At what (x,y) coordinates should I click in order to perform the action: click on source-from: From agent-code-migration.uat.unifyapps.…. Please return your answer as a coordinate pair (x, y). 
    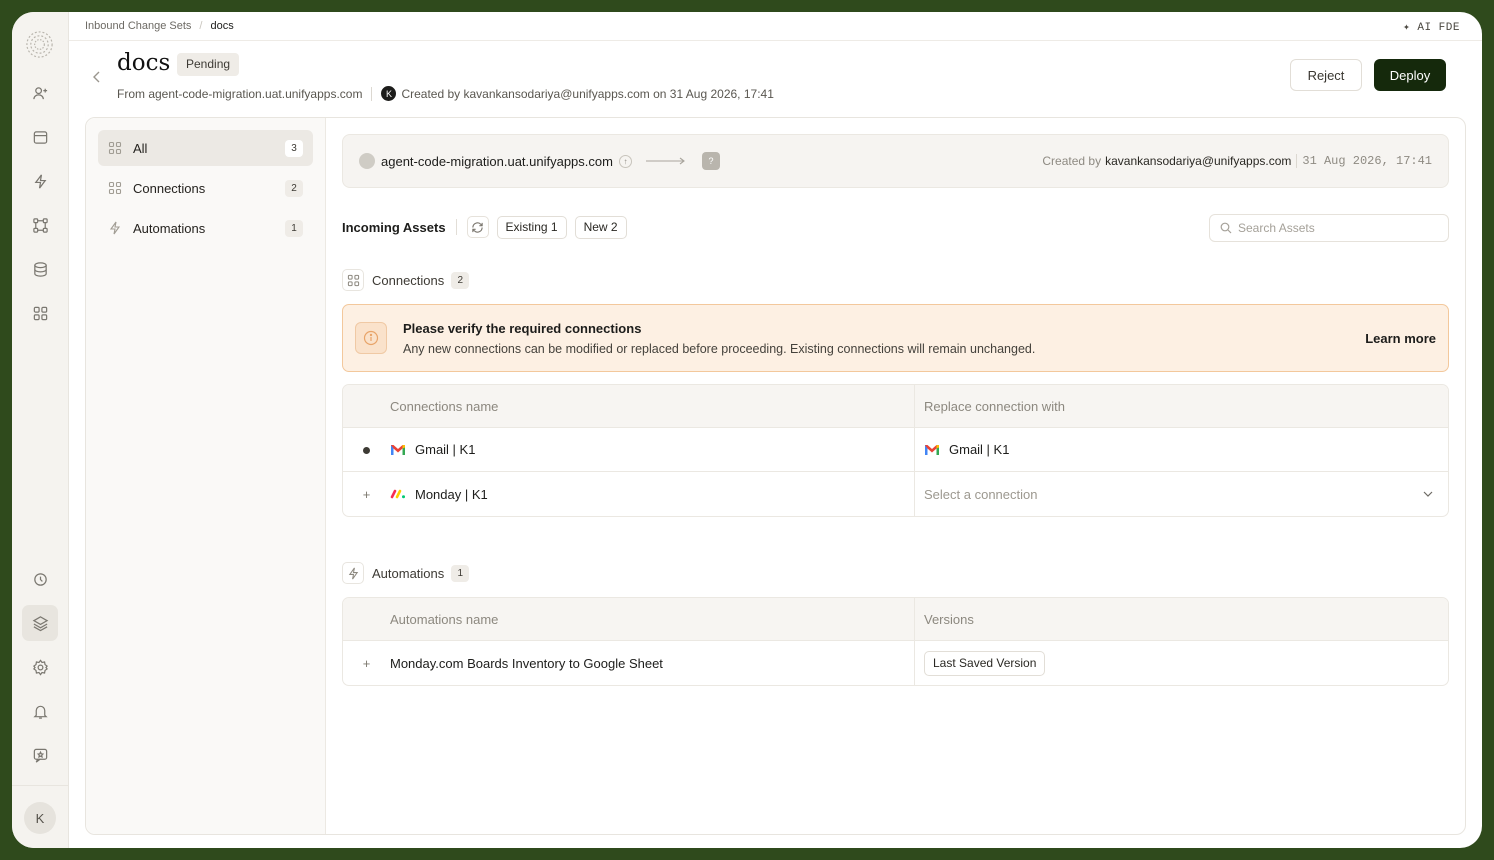
    Looking at the image, I should click on (240, 93).